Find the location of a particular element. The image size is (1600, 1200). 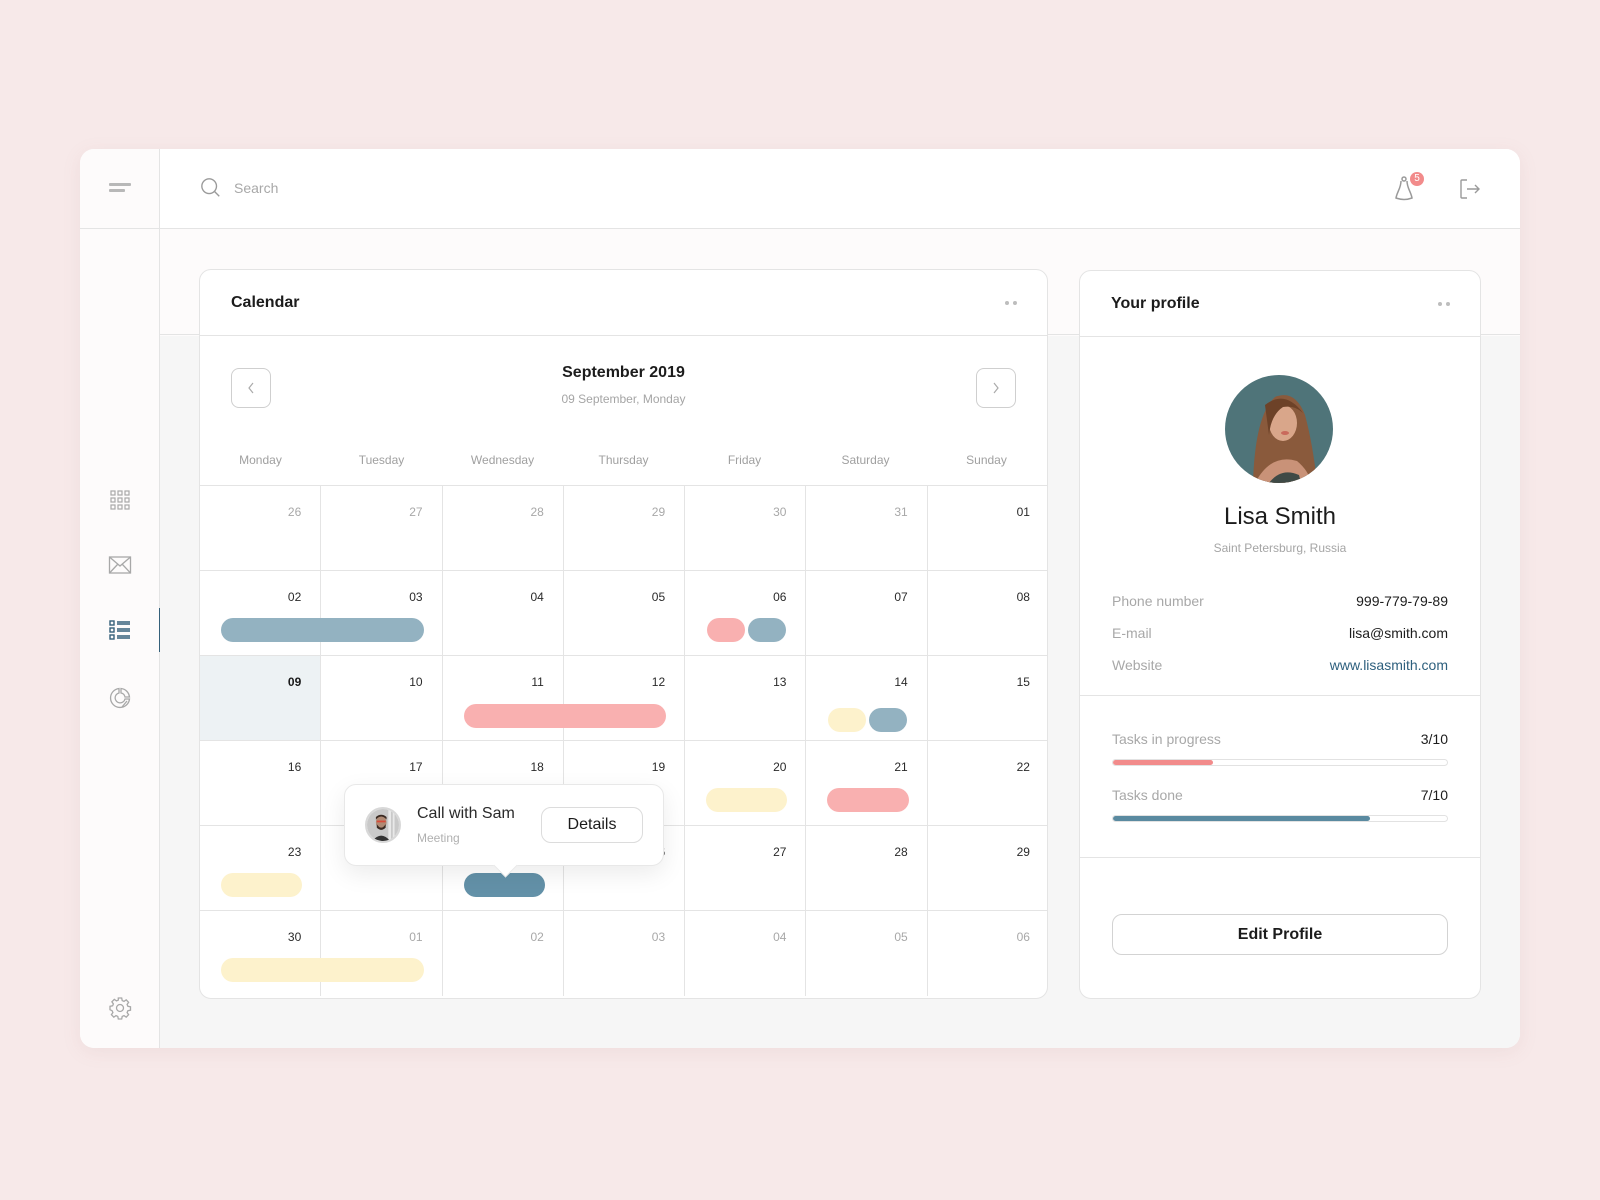

menu-icon is located at coordinates (119, 188).